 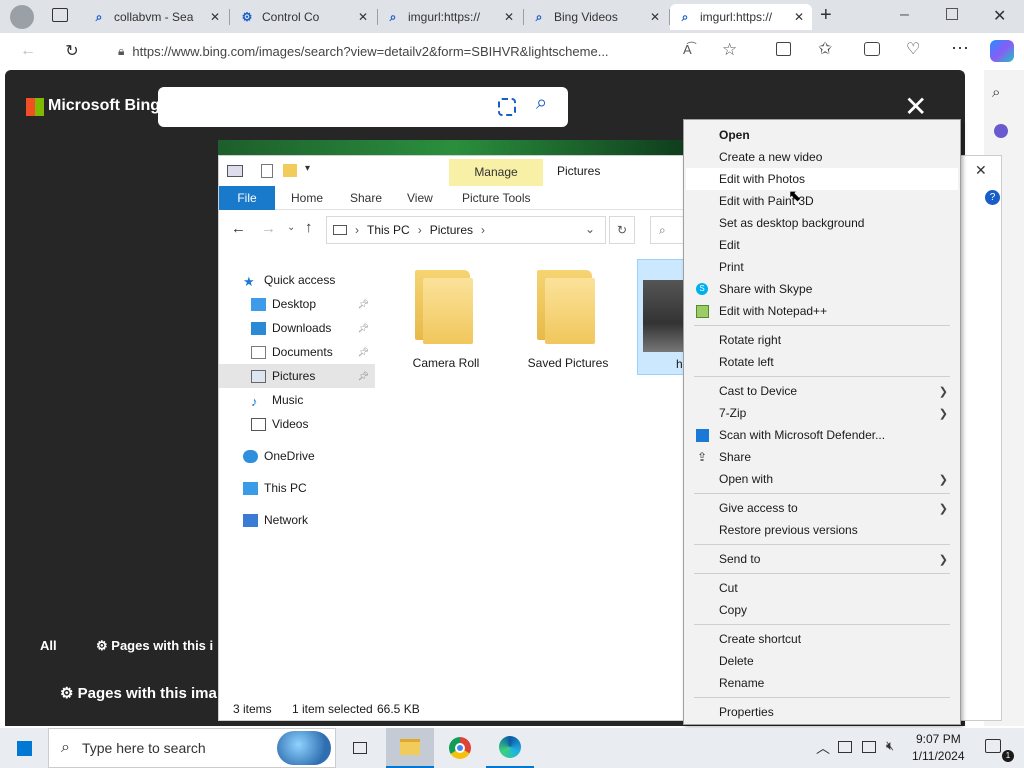 What do you see at coordinates (297, 424) in the screenshot?
I see `nav-item-videos: Videos` at bounding box center [297, 424].